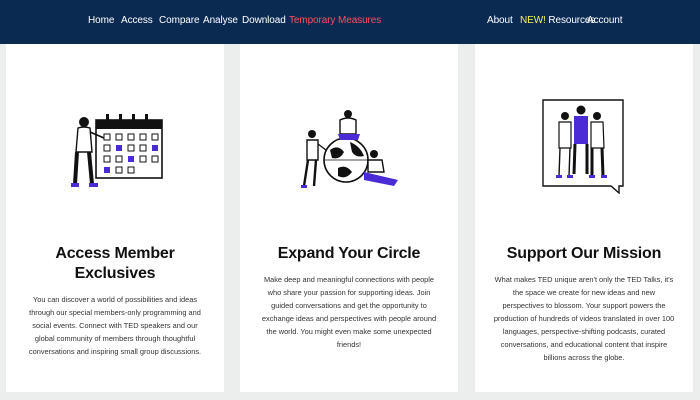  I want to click on speech-bubble-group-illustration, so click(583, 146).